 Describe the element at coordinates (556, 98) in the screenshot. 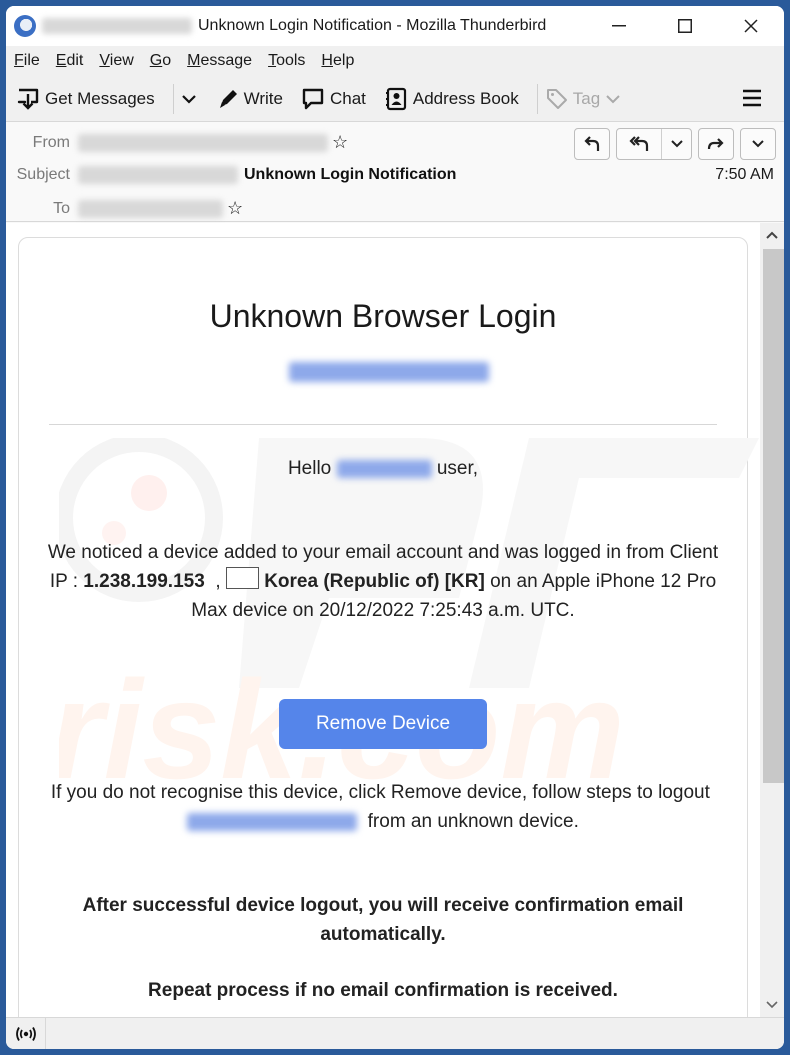

I see `tag-icon` at that location.